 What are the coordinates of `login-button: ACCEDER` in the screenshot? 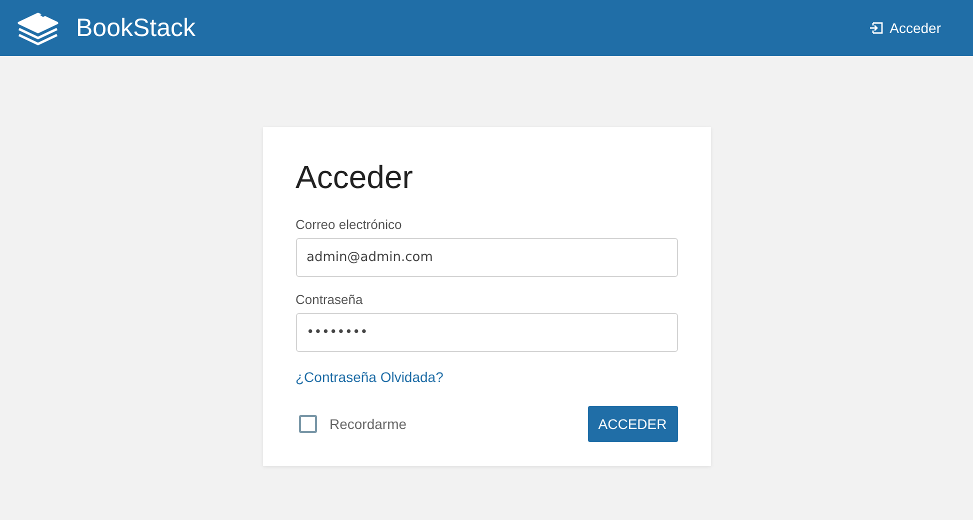 It's located at (633, 424).